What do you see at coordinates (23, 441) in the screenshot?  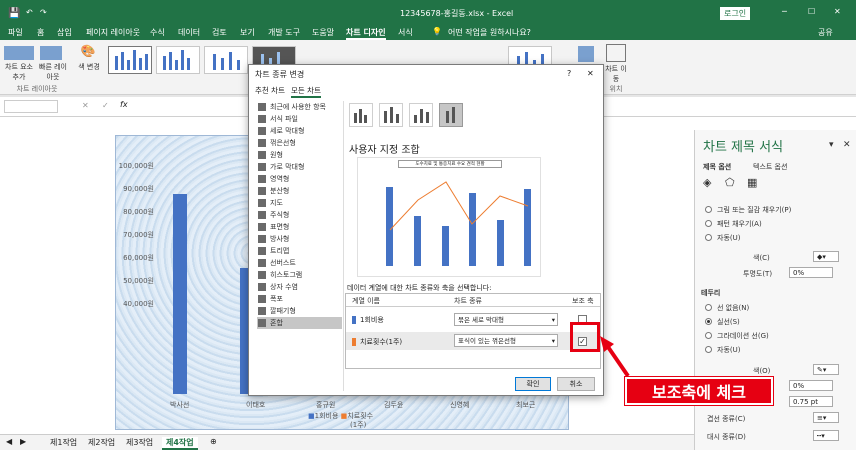 I see `next-sheet-icon: ▶` at bounding box center [23, 441].